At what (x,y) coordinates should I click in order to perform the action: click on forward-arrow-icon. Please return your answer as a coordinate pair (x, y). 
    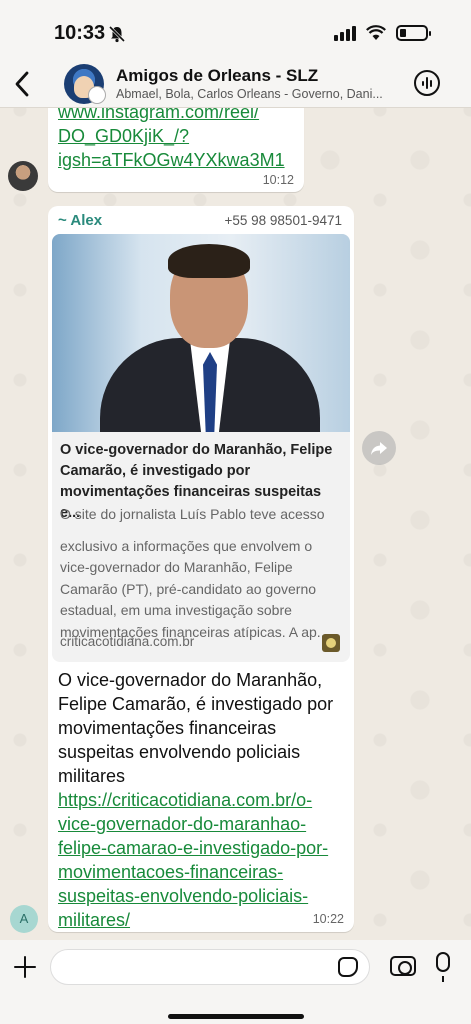
    Looking at the image, I should click on (379, 448).